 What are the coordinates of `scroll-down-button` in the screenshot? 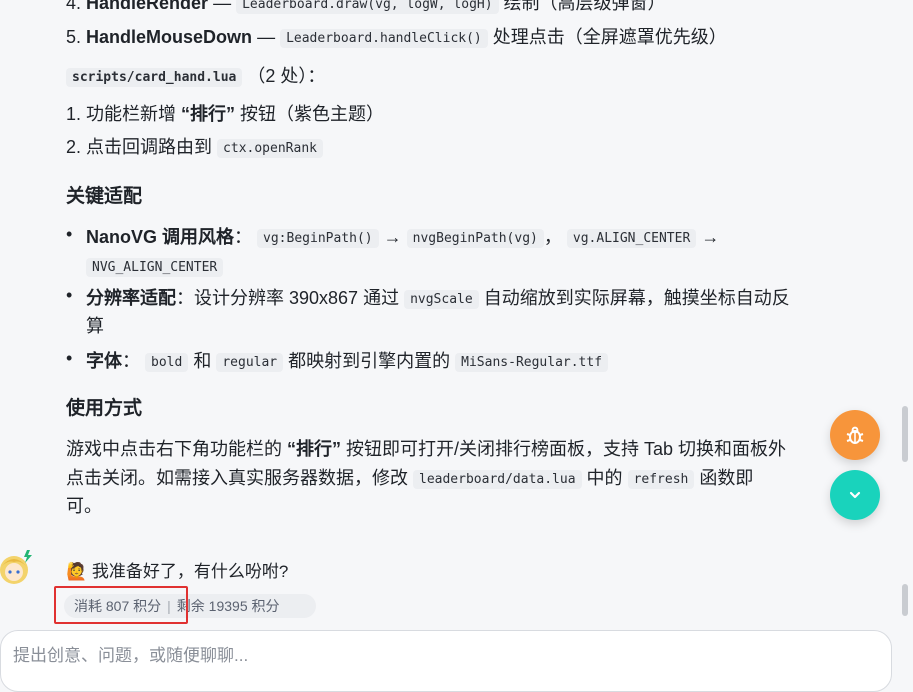 It's located at (855, 495).